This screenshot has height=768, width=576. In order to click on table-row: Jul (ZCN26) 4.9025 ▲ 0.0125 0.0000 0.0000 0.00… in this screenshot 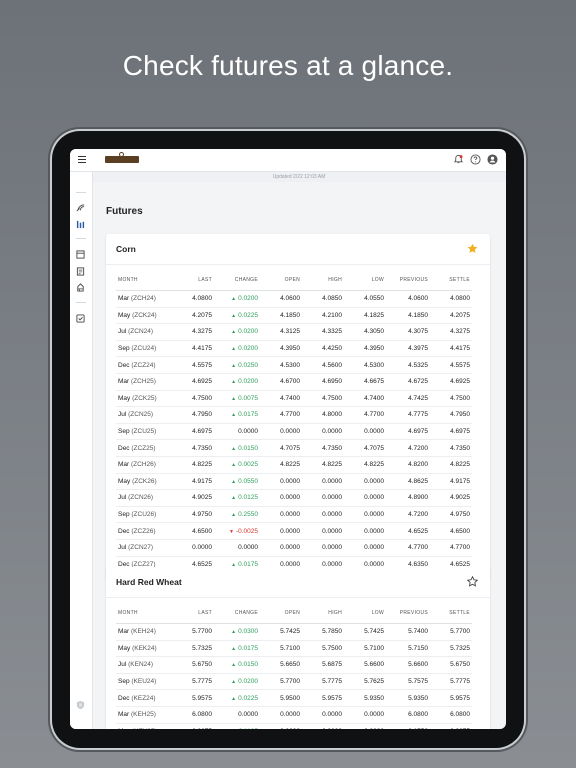, I will do `click(294, 498)`.